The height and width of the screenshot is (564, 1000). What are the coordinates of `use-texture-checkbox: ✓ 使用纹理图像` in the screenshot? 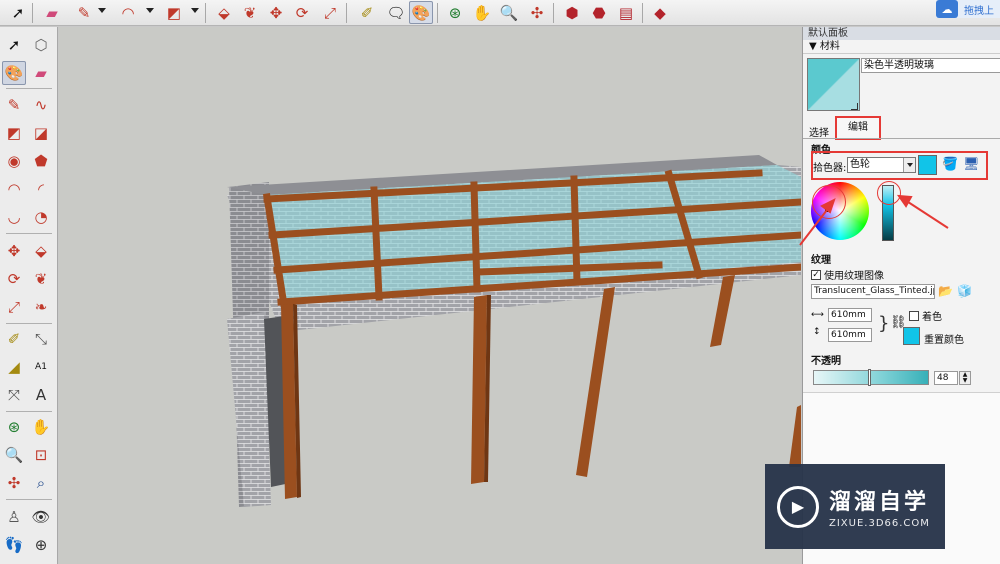 It's located at (847, 274).